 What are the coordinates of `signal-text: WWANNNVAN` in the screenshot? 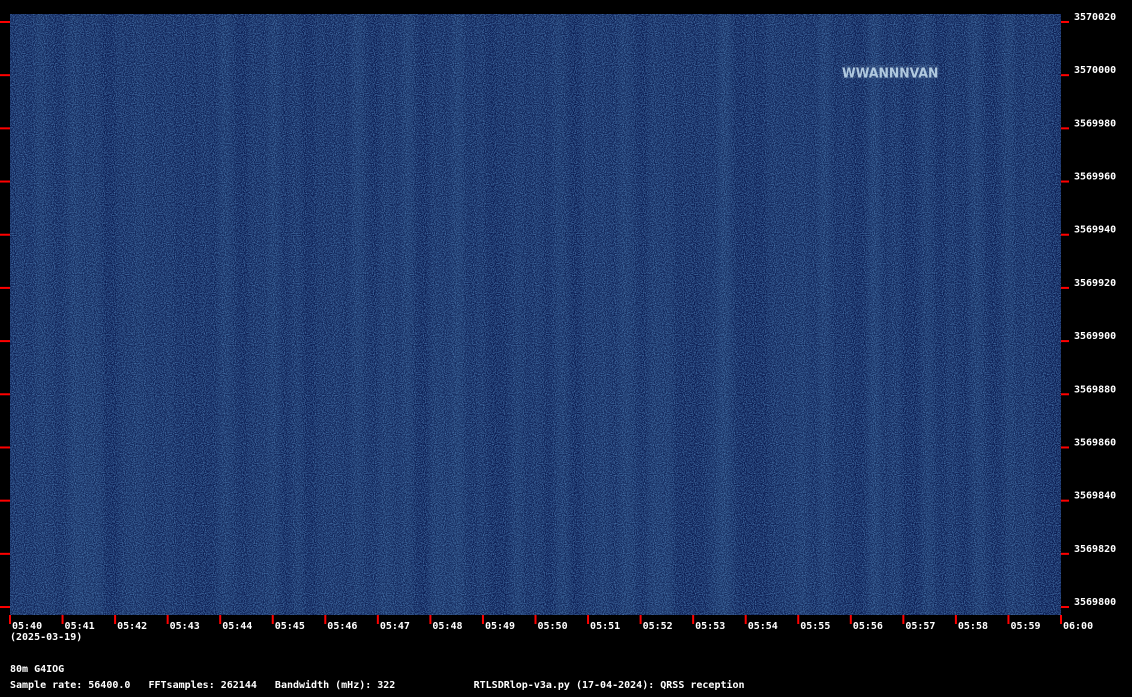 It's located at (890, 74).